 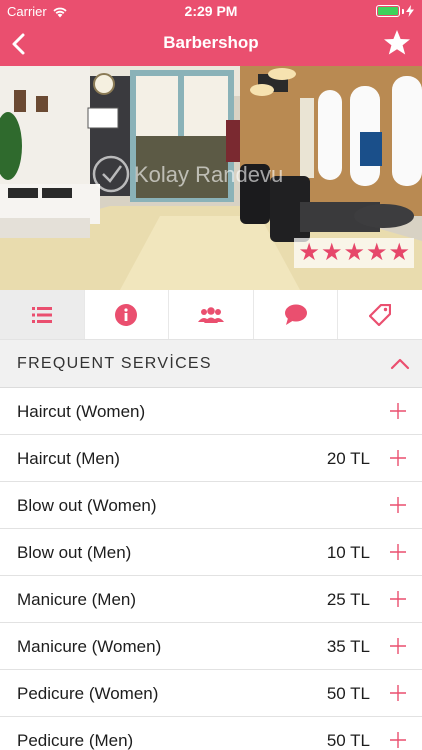 I want to click on tab-bar, so click(x=211, y=315).